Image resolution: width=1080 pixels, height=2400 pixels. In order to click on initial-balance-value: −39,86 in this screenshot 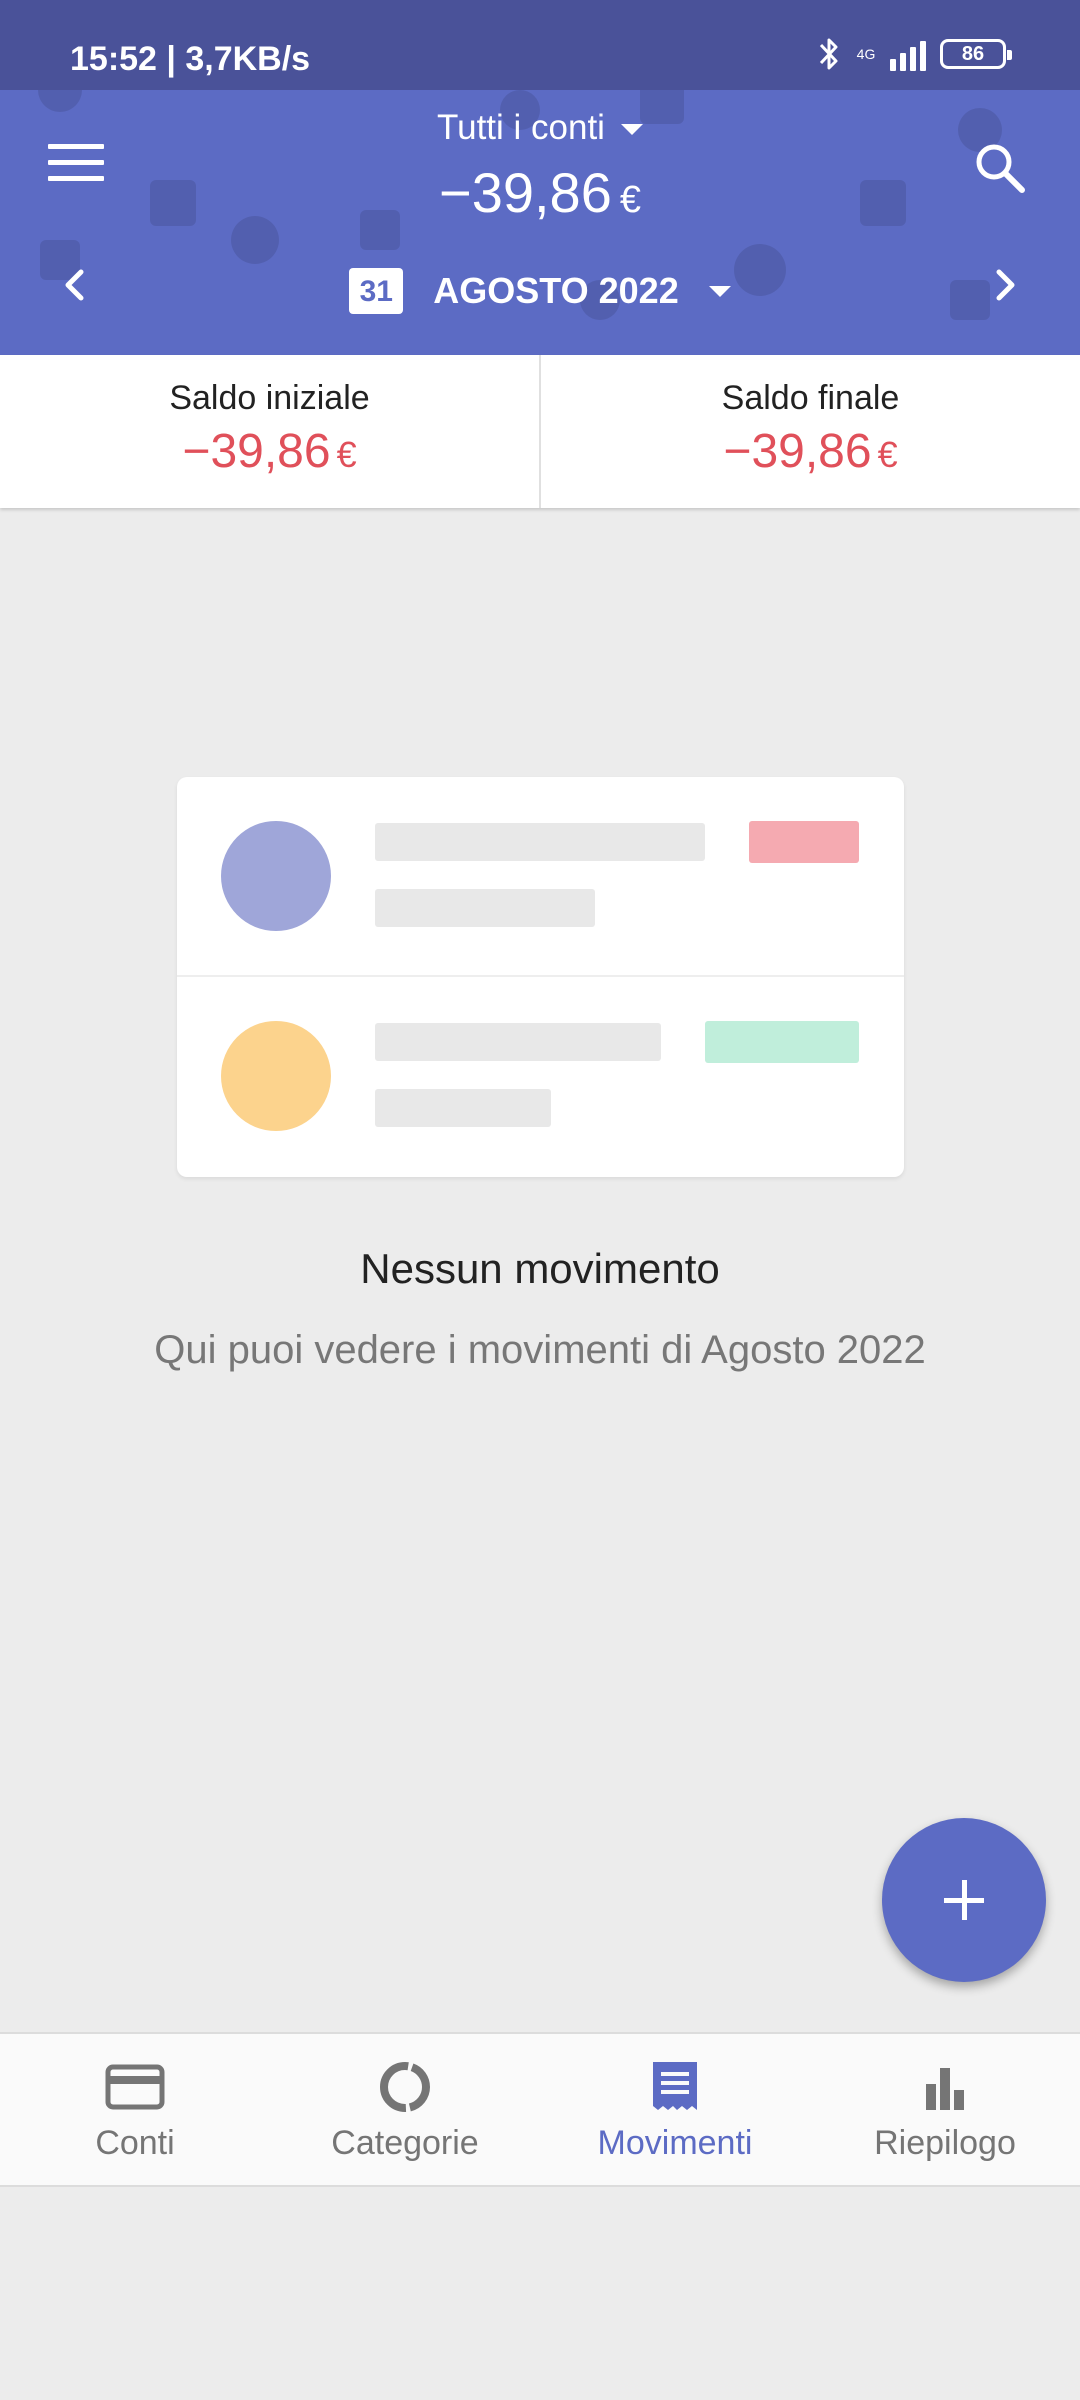, I will do `click(256, 451)`.